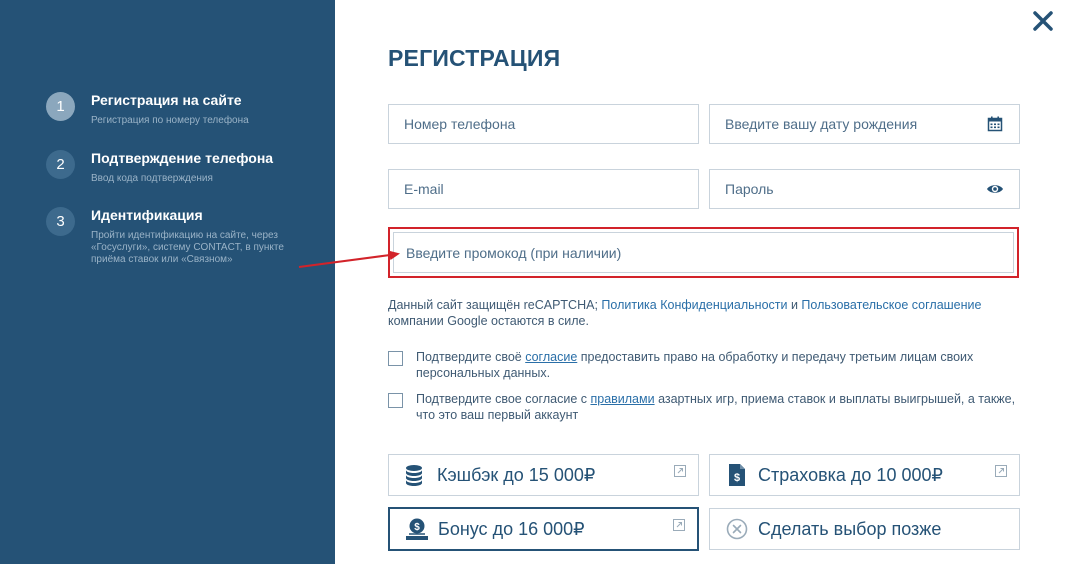 The image size is (1074, 564). I want to click on consent-personal-data-checkbox, so click(395, 358).